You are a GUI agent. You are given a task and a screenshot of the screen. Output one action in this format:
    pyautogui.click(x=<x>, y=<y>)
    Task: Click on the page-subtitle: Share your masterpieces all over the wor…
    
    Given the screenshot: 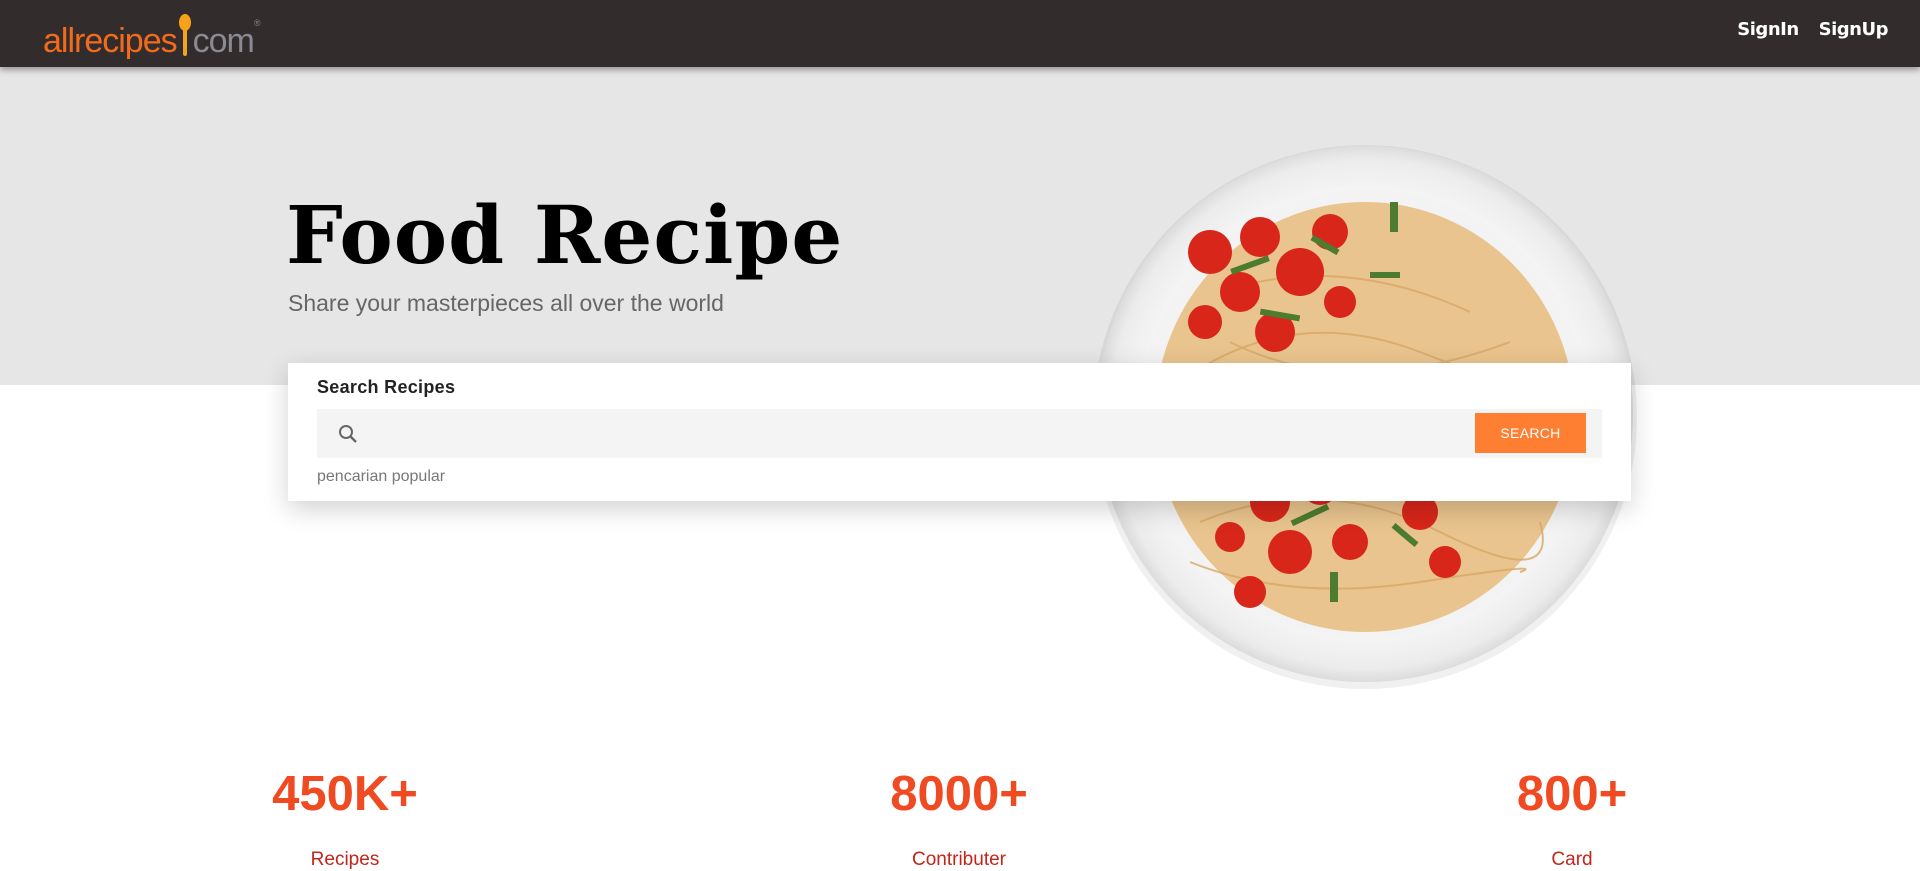 What is the action you would take?
    pyautogui.click(x=506, y=303)
    